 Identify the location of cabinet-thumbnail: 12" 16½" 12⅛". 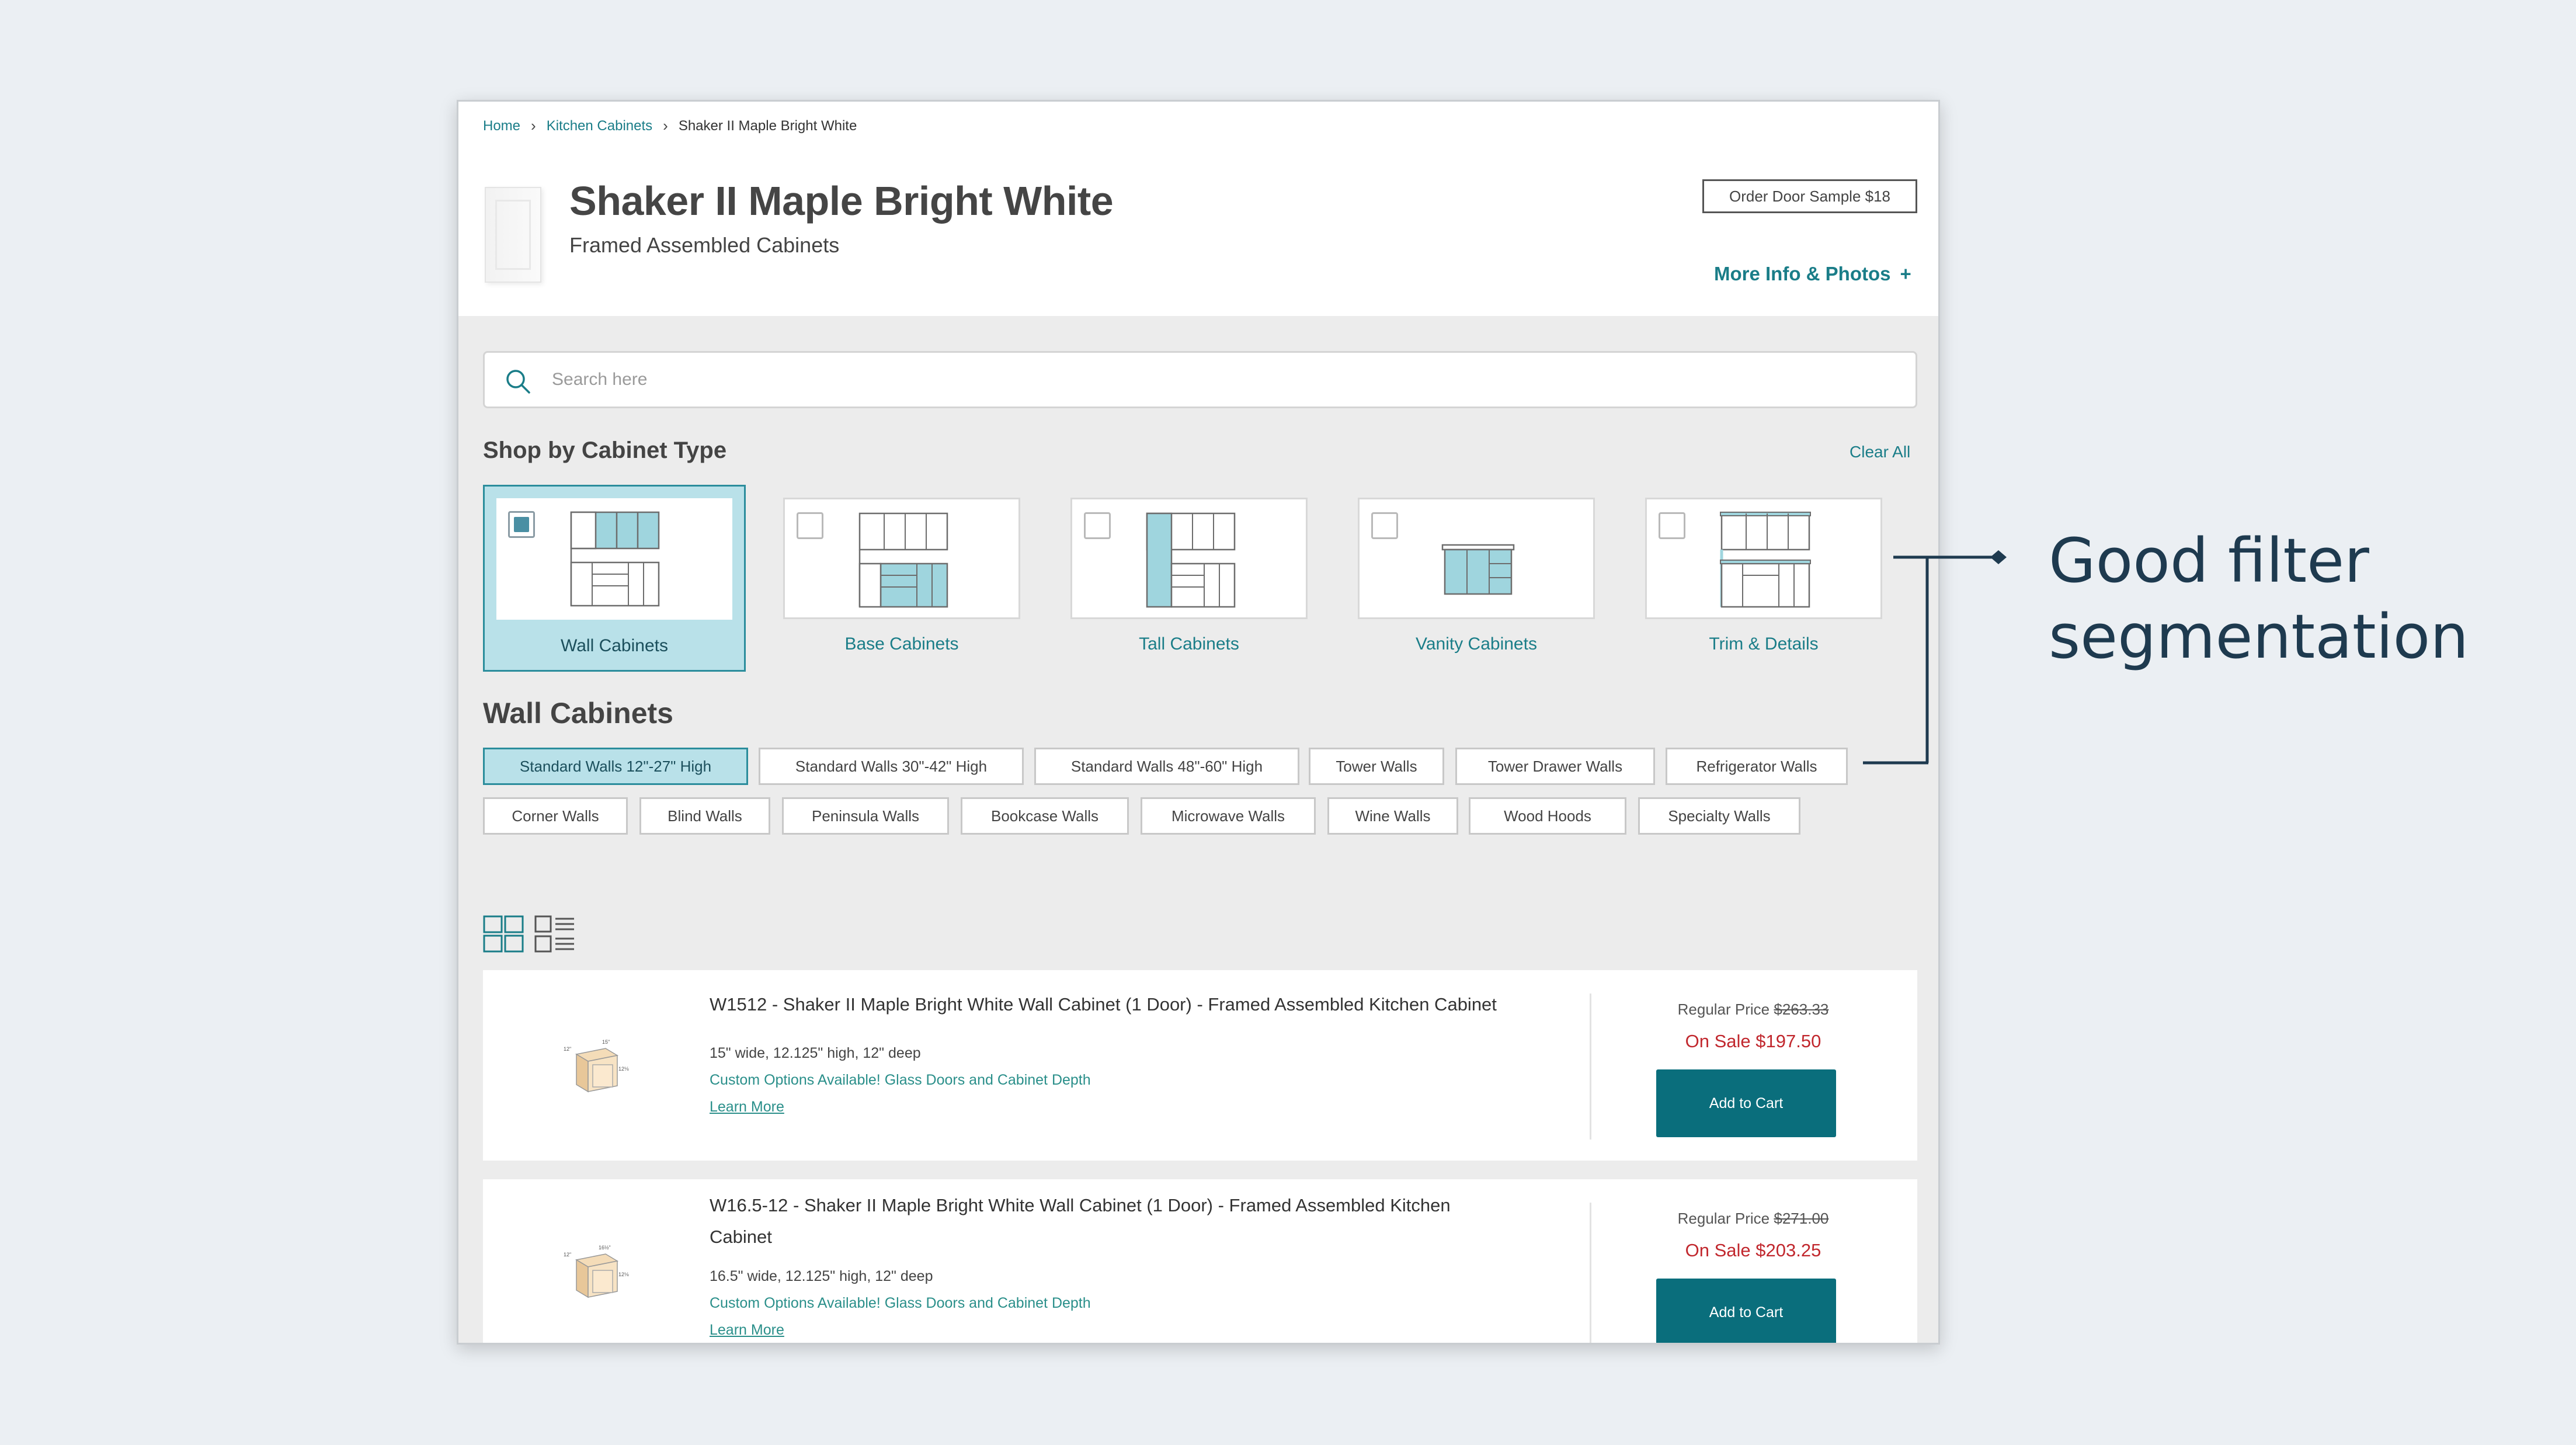
(594, 1271).